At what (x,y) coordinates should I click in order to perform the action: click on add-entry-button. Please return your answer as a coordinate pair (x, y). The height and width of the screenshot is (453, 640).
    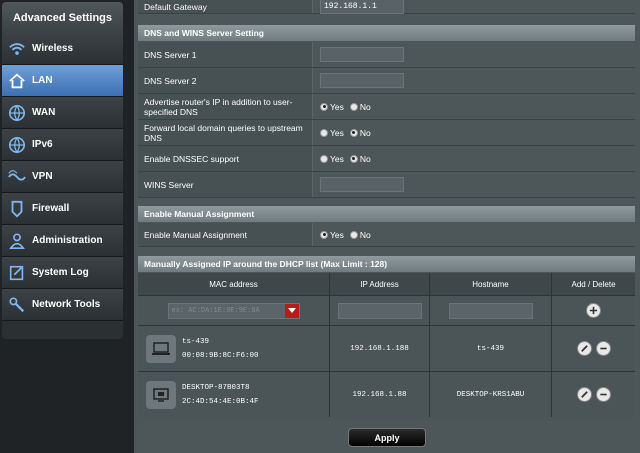
    Looking at the image, I should click on (593, 310).